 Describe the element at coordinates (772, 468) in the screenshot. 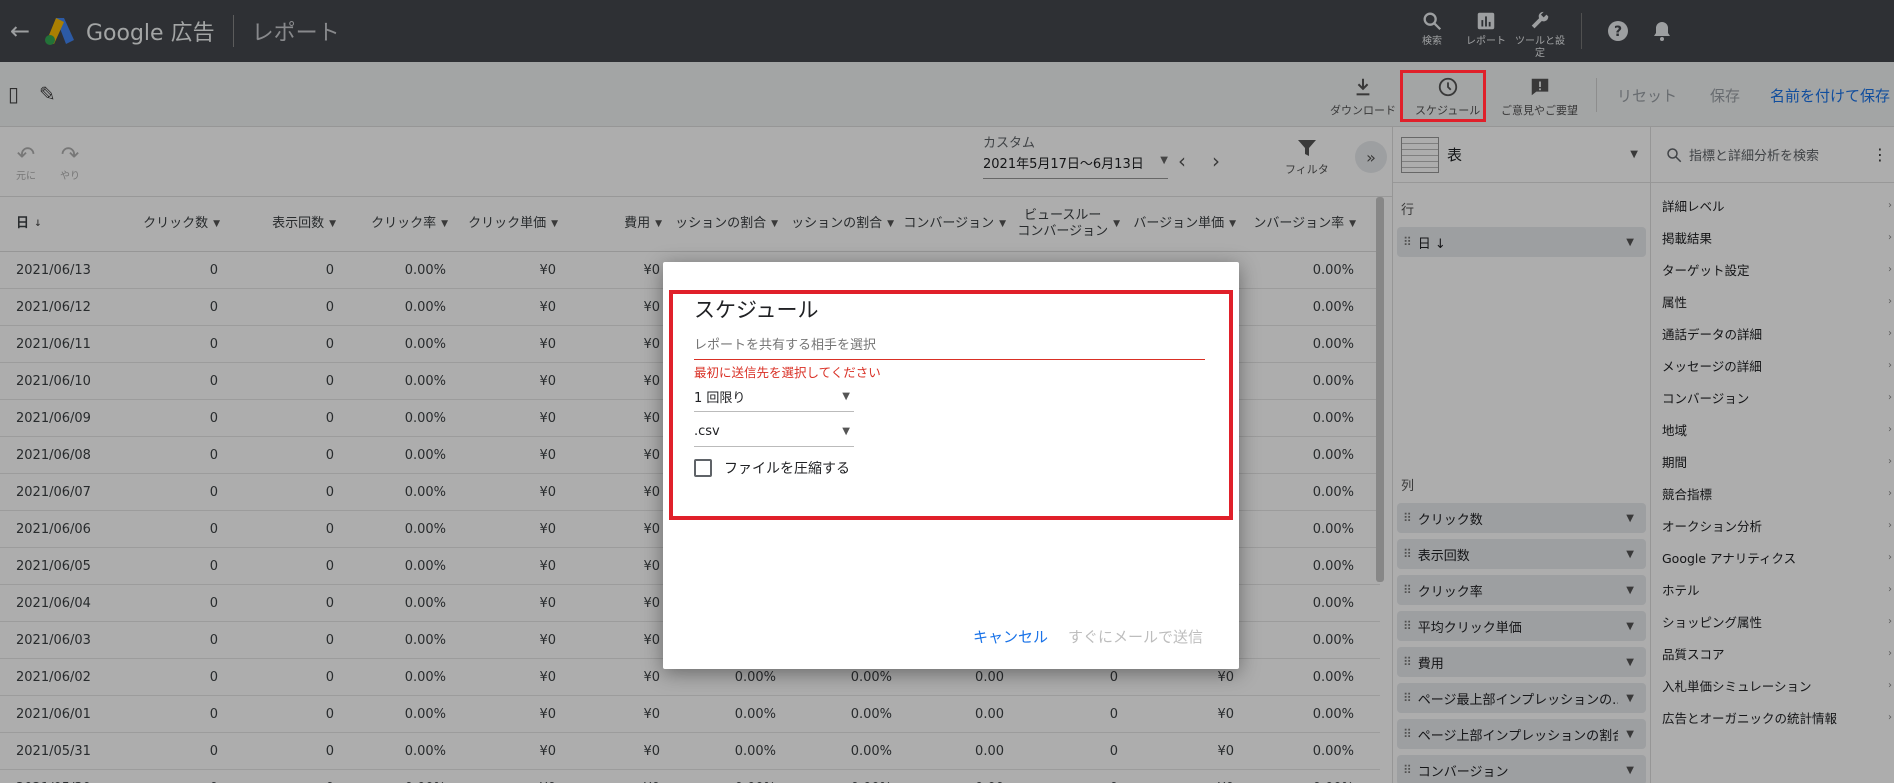

I see `compress-file-checkbox: ファイルを圧縮する` at that location.